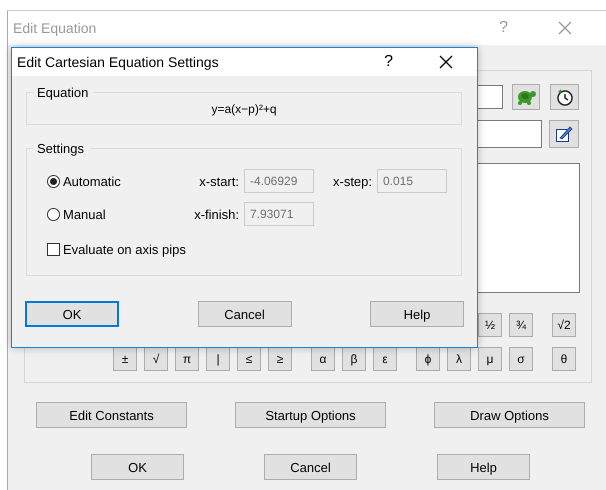 The width and height of the screenshot is (606, 490). I want to click on history-button, so click(564, 97).